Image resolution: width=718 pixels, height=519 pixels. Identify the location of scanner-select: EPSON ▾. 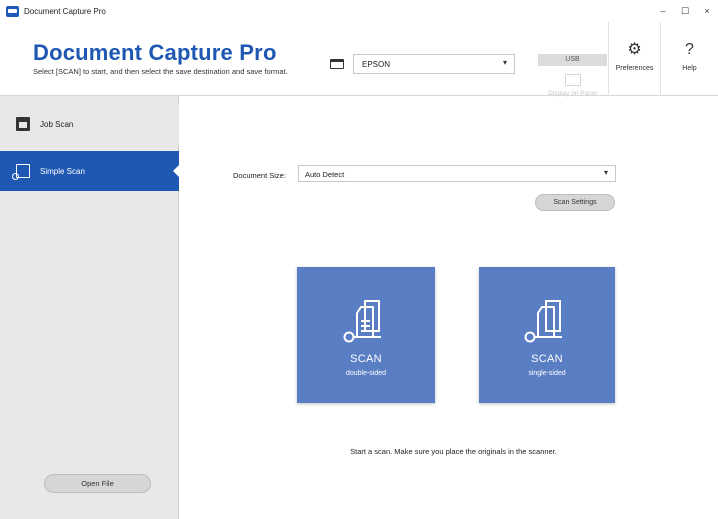
(434, 64).